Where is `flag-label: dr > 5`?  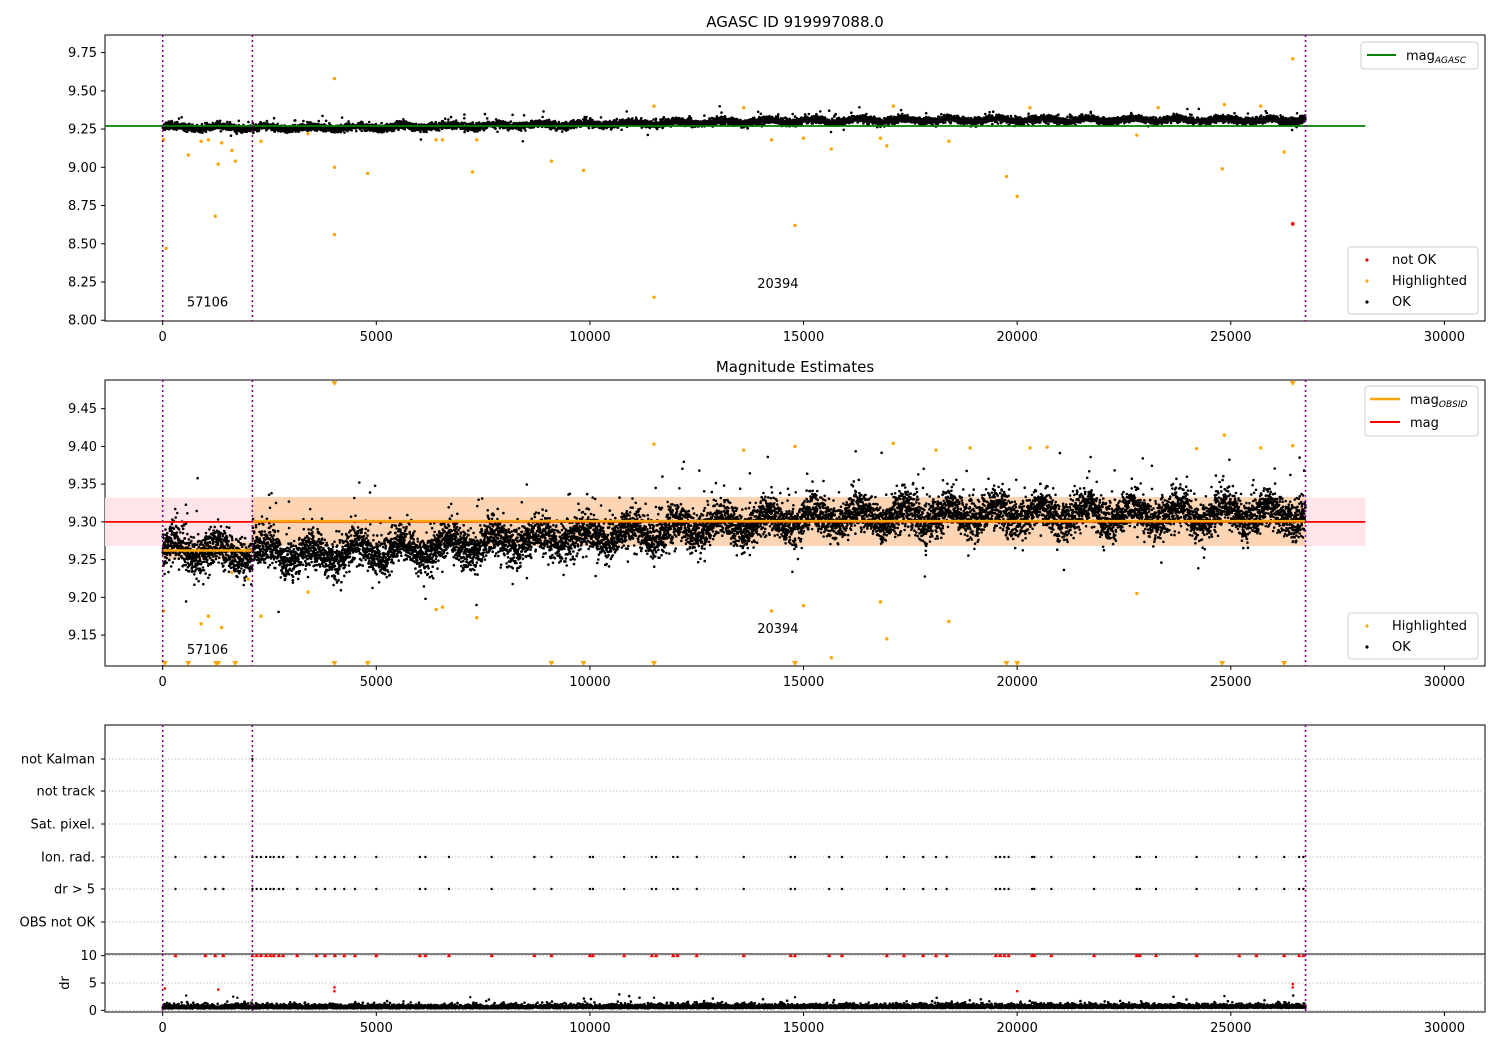 flag-label: dr > 5 is located at coordinates (74, 890).